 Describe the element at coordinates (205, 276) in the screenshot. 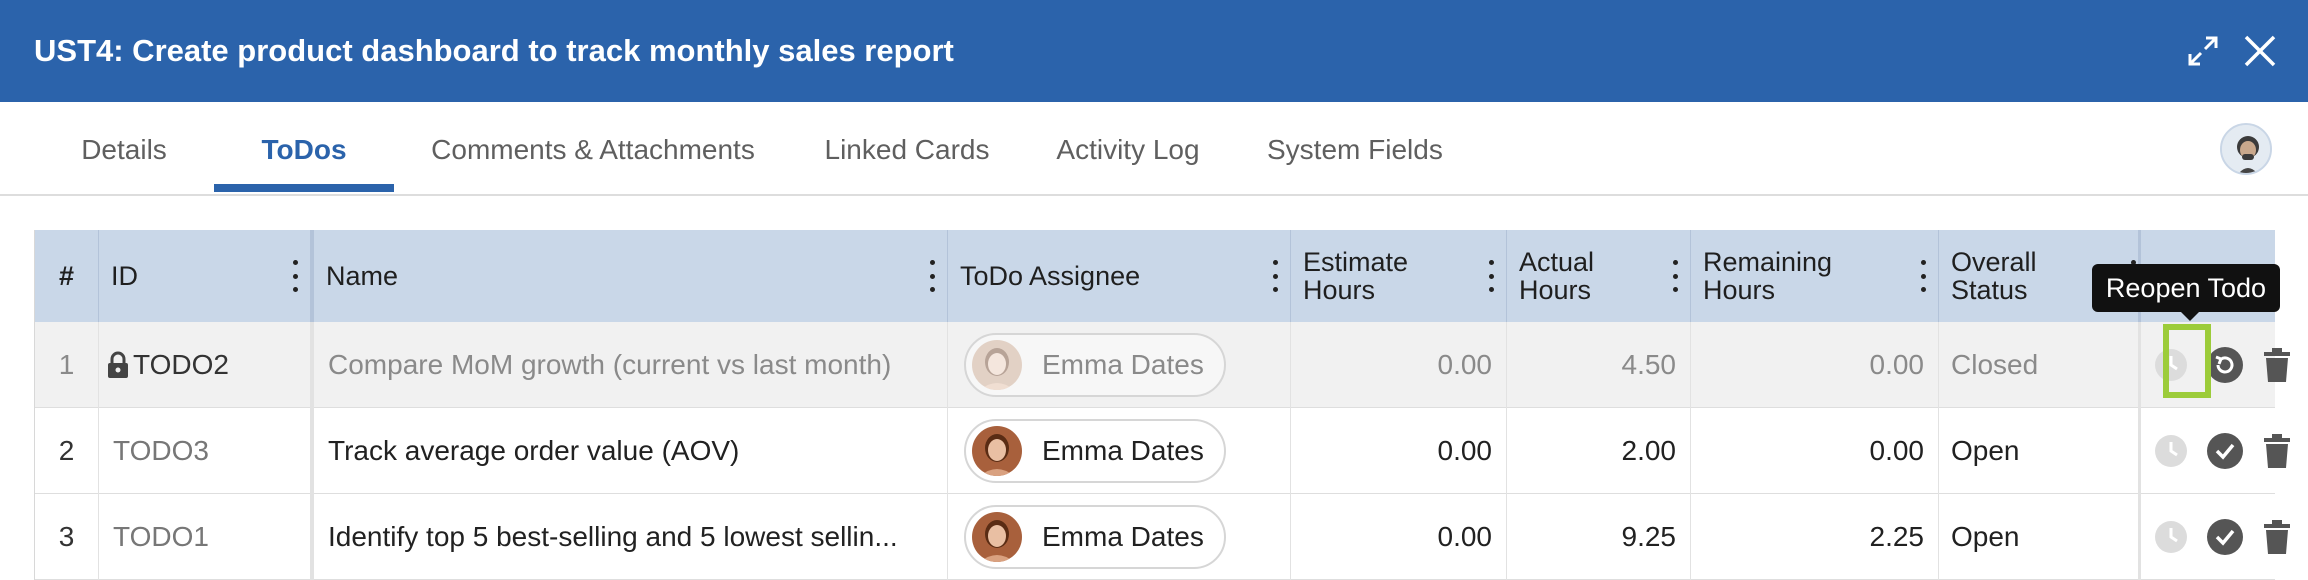

I see `column-header-id: ID` at that location.